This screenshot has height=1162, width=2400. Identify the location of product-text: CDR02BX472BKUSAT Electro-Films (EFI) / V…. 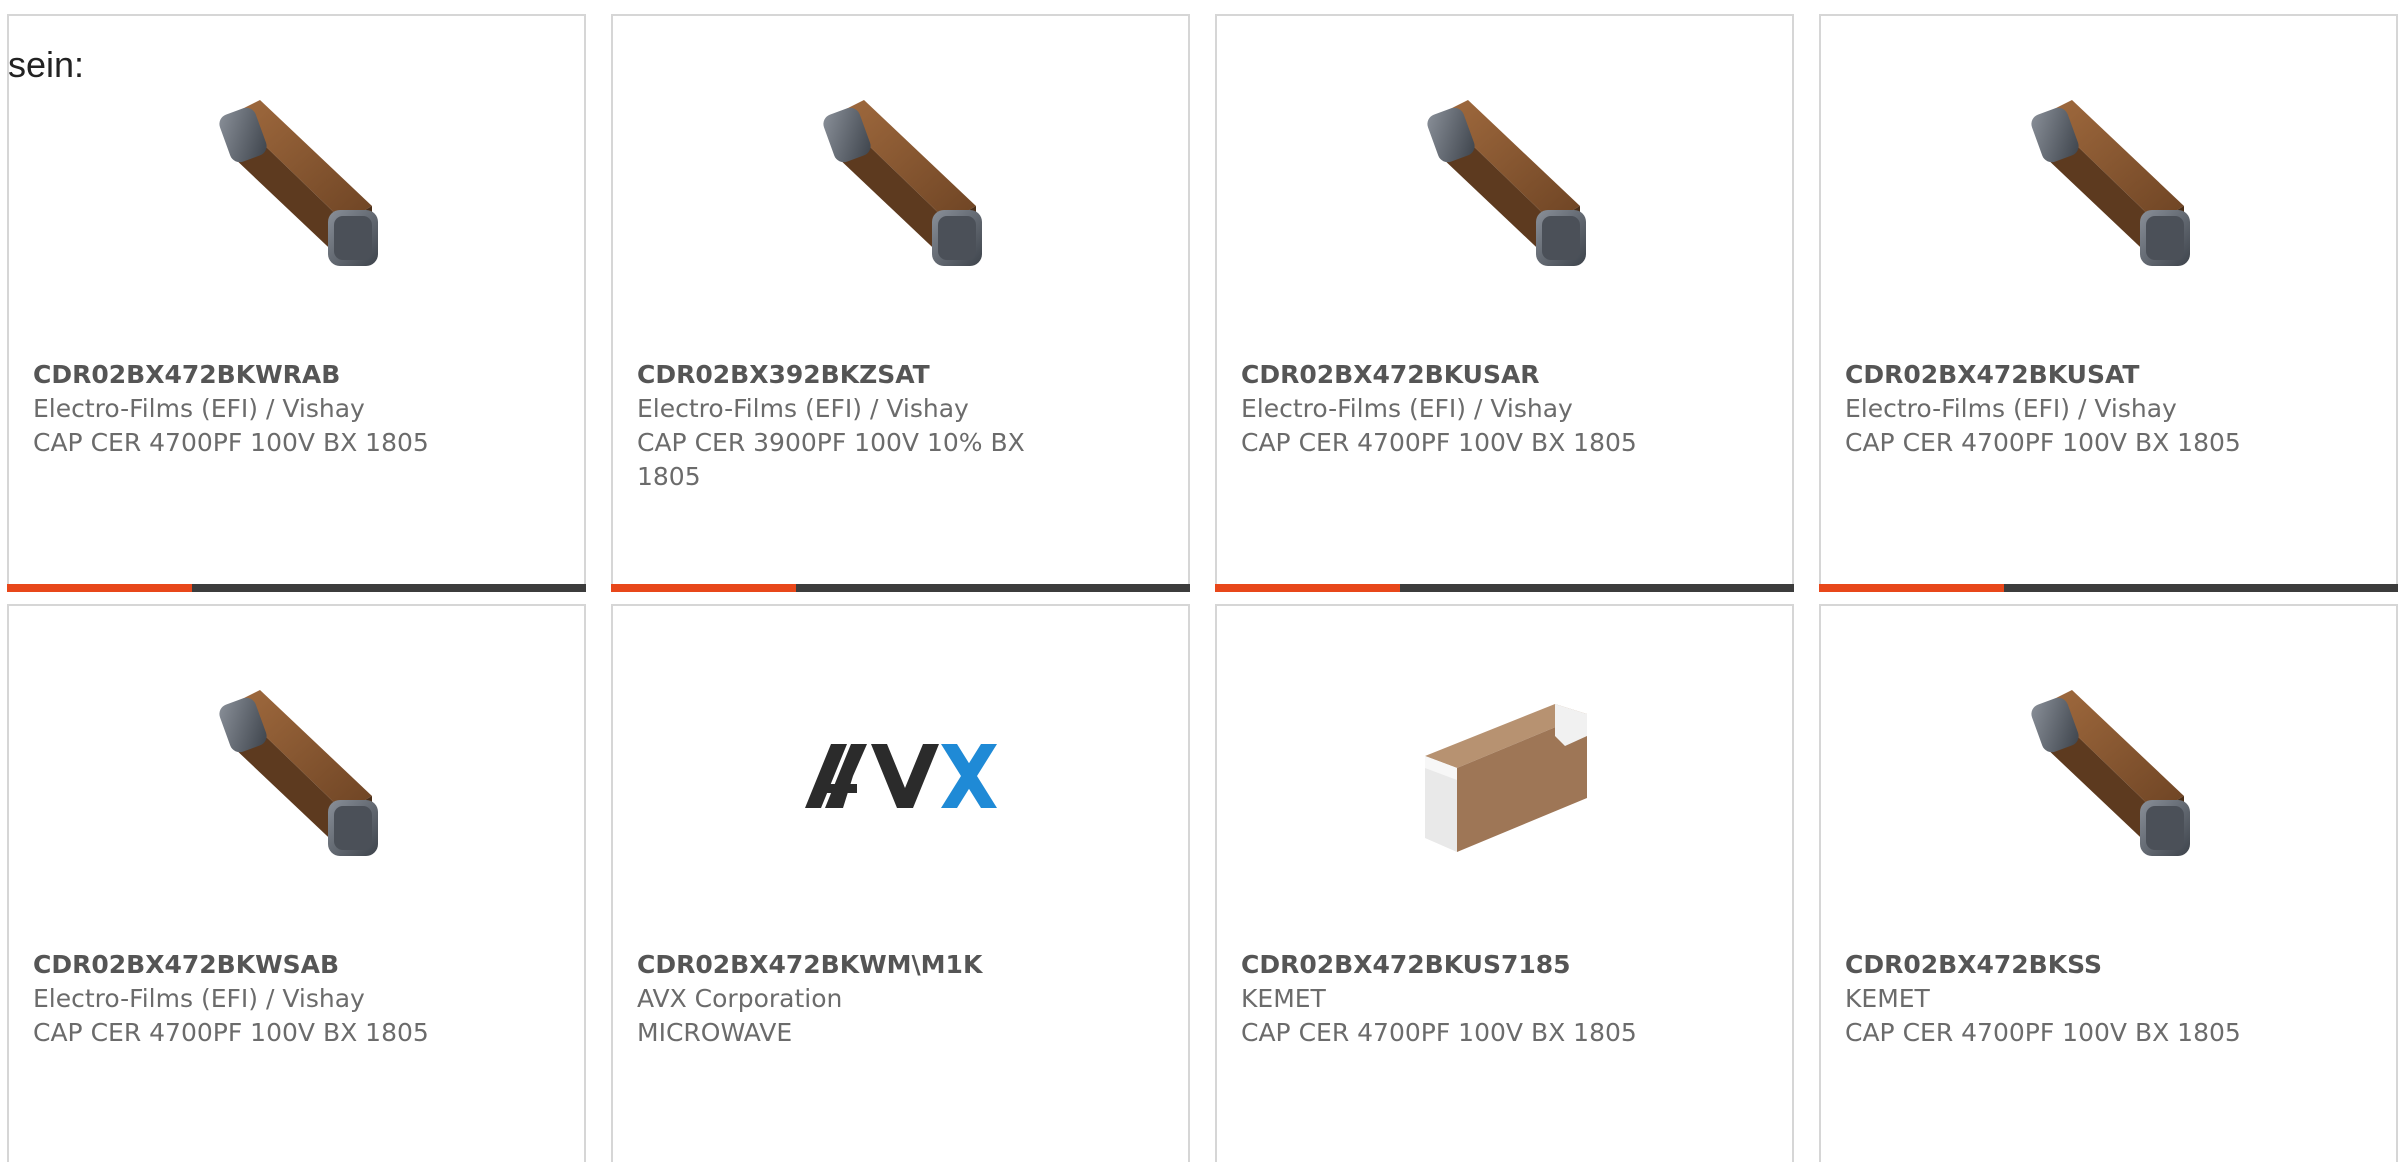
(2065, 409).